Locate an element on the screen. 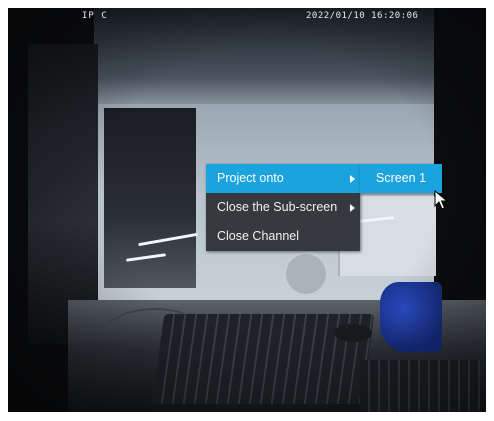  scene-keyboard is located at coordinates (420, 386).